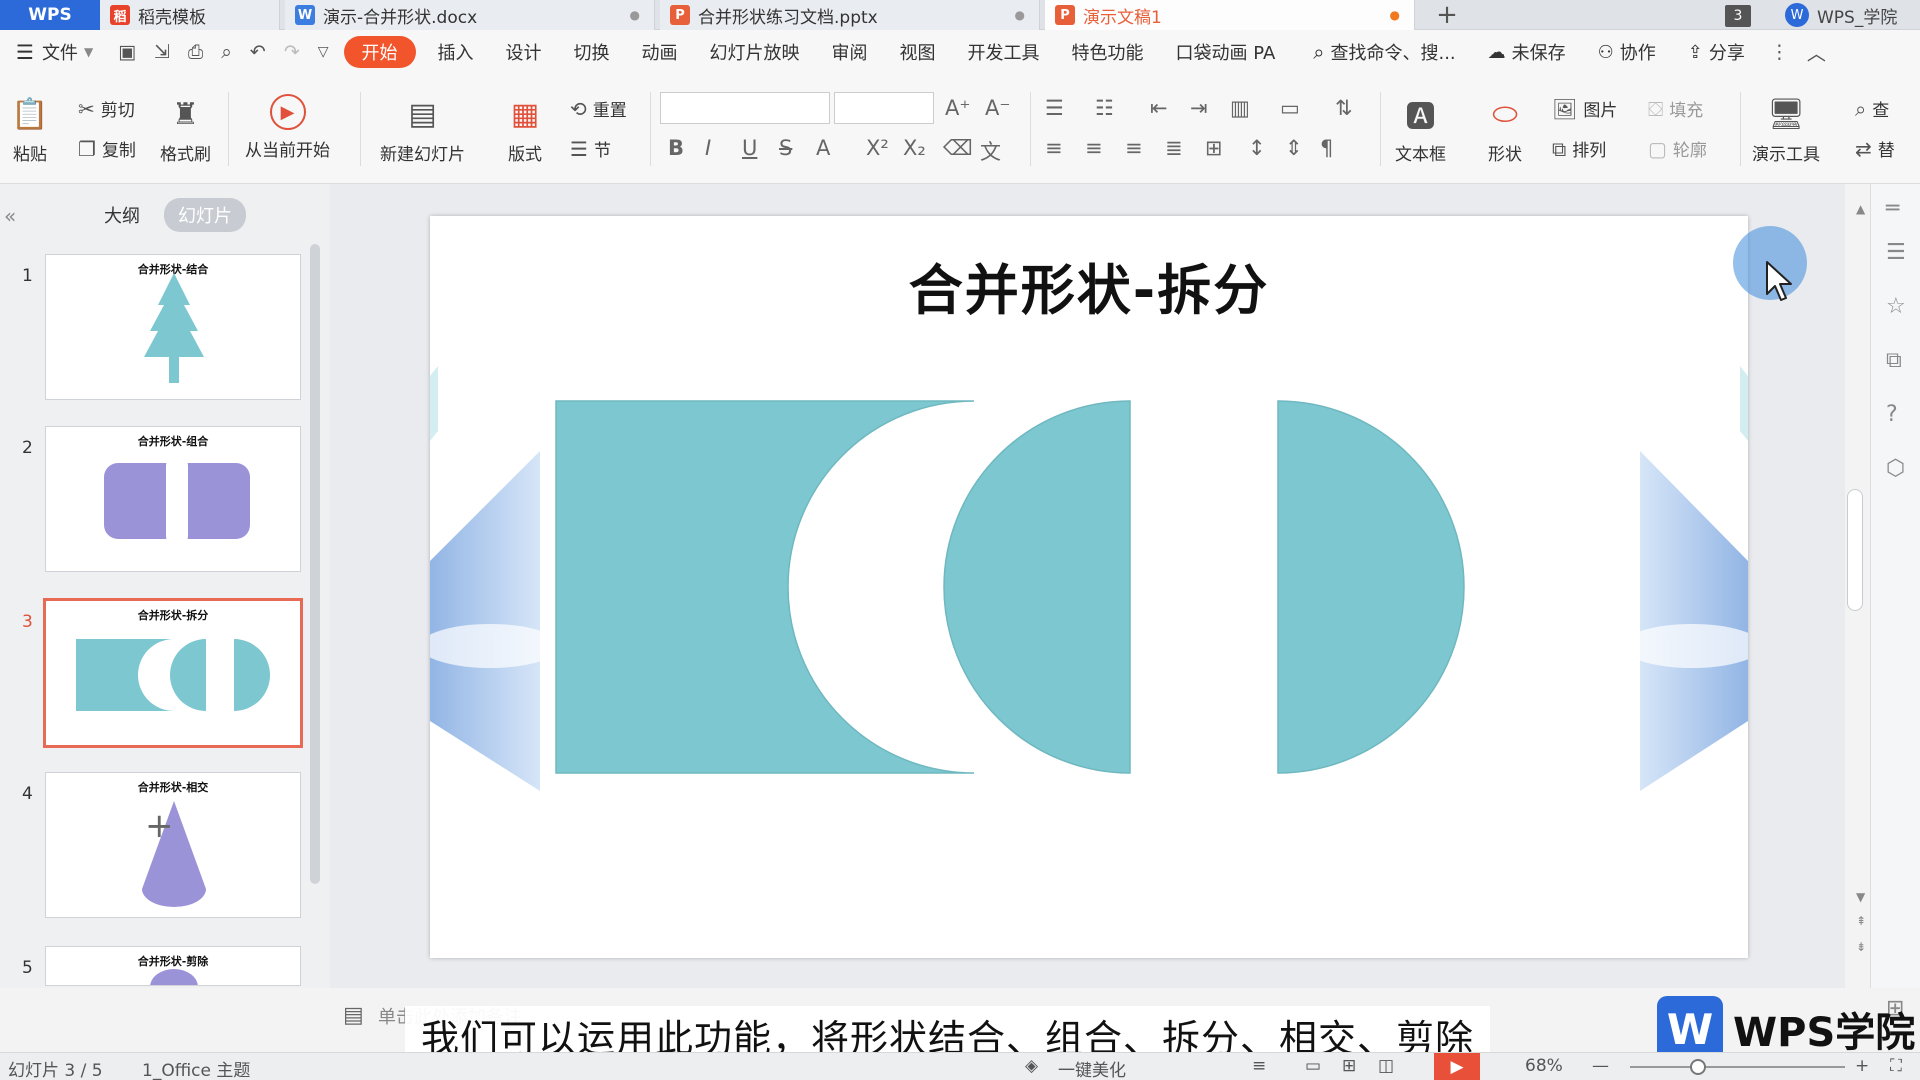 The image size is (1920, 1080). Describe the element at coordinates (1716, 52) in the screenshot. I see `share-button: ⇪ 分享` at that location.